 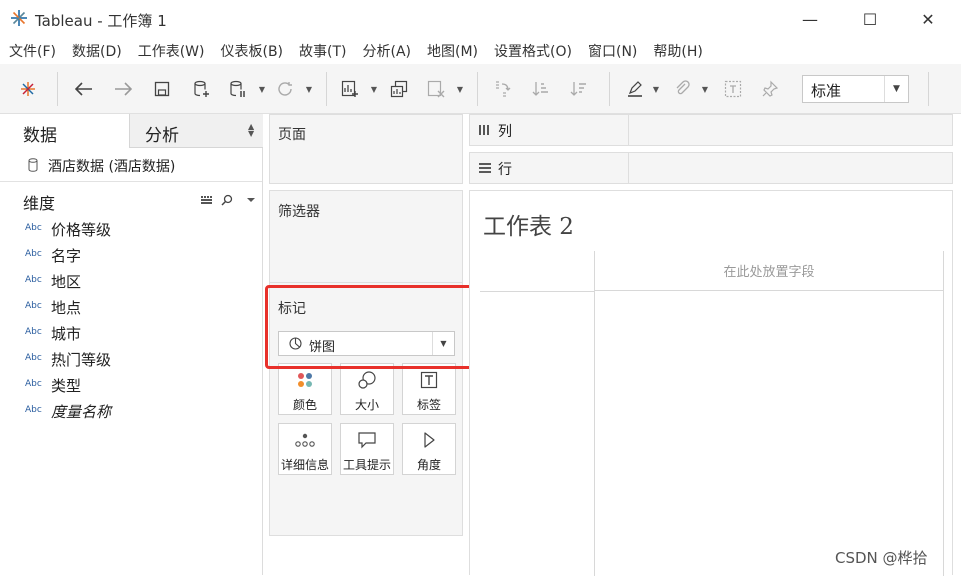 I want to click on drop-field-zone: 在此处放置字段, so click(x=769, y=271).